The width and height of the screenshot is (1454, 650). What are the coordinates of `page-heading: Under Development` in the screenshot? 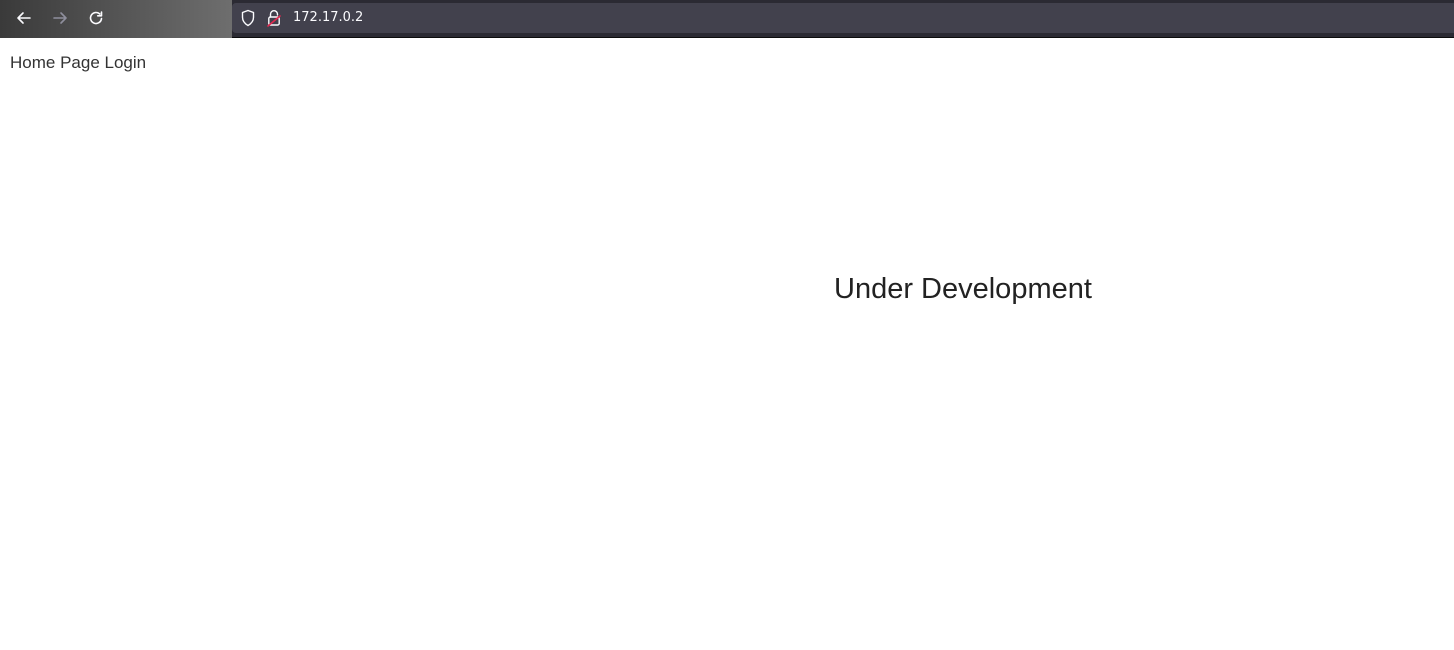 It's located at (963, 289).